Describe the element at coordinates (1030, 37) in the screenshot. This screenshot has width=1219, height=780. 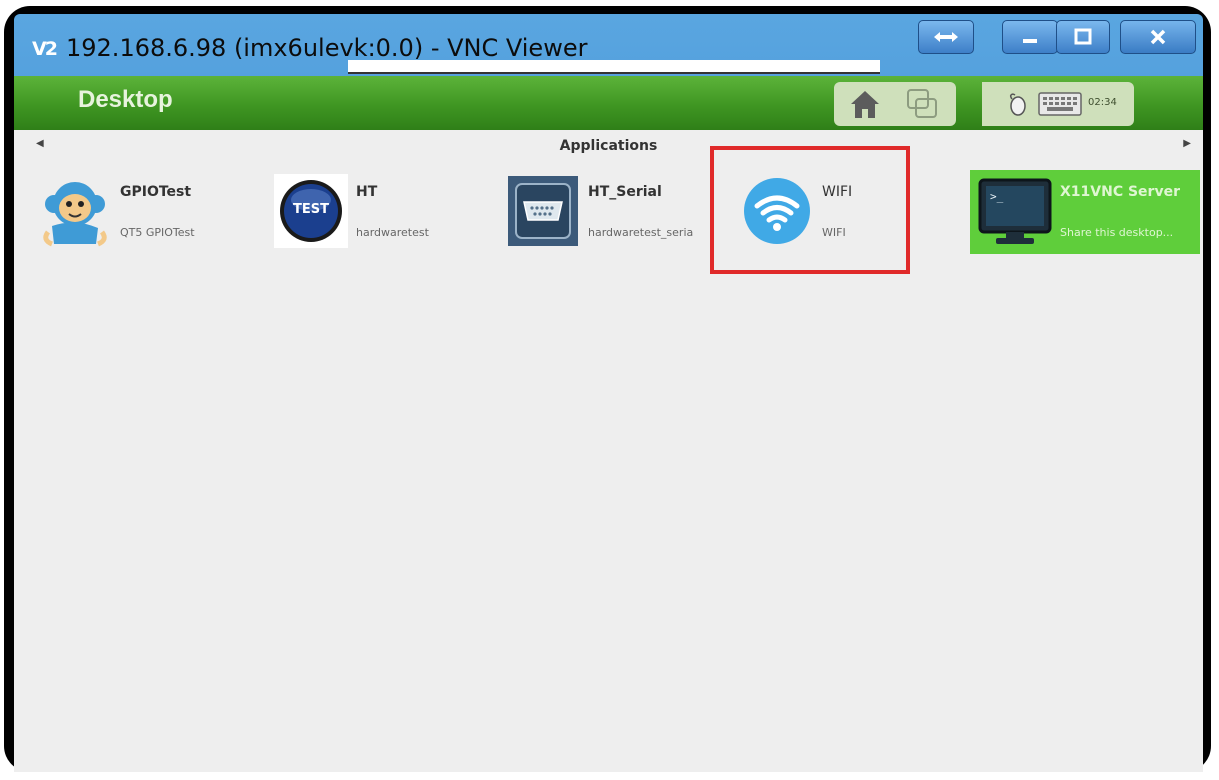
I see `minimize-button` at that location.